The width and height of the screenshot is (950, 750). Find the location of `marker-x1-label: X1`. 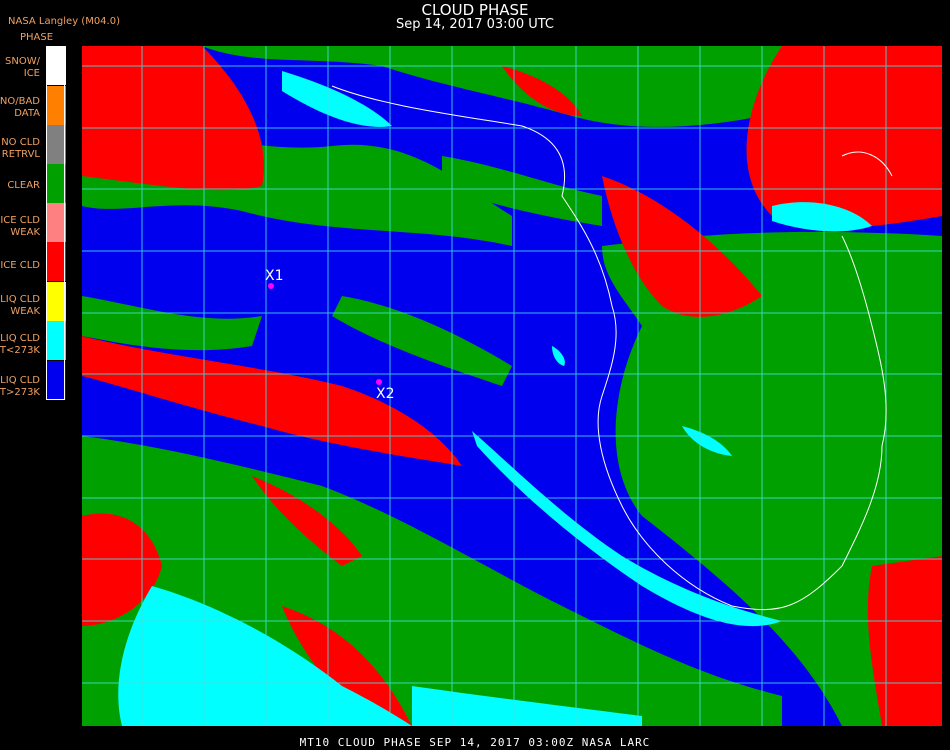

marker-x1-label: X1 is located at coordinates (274, 276).